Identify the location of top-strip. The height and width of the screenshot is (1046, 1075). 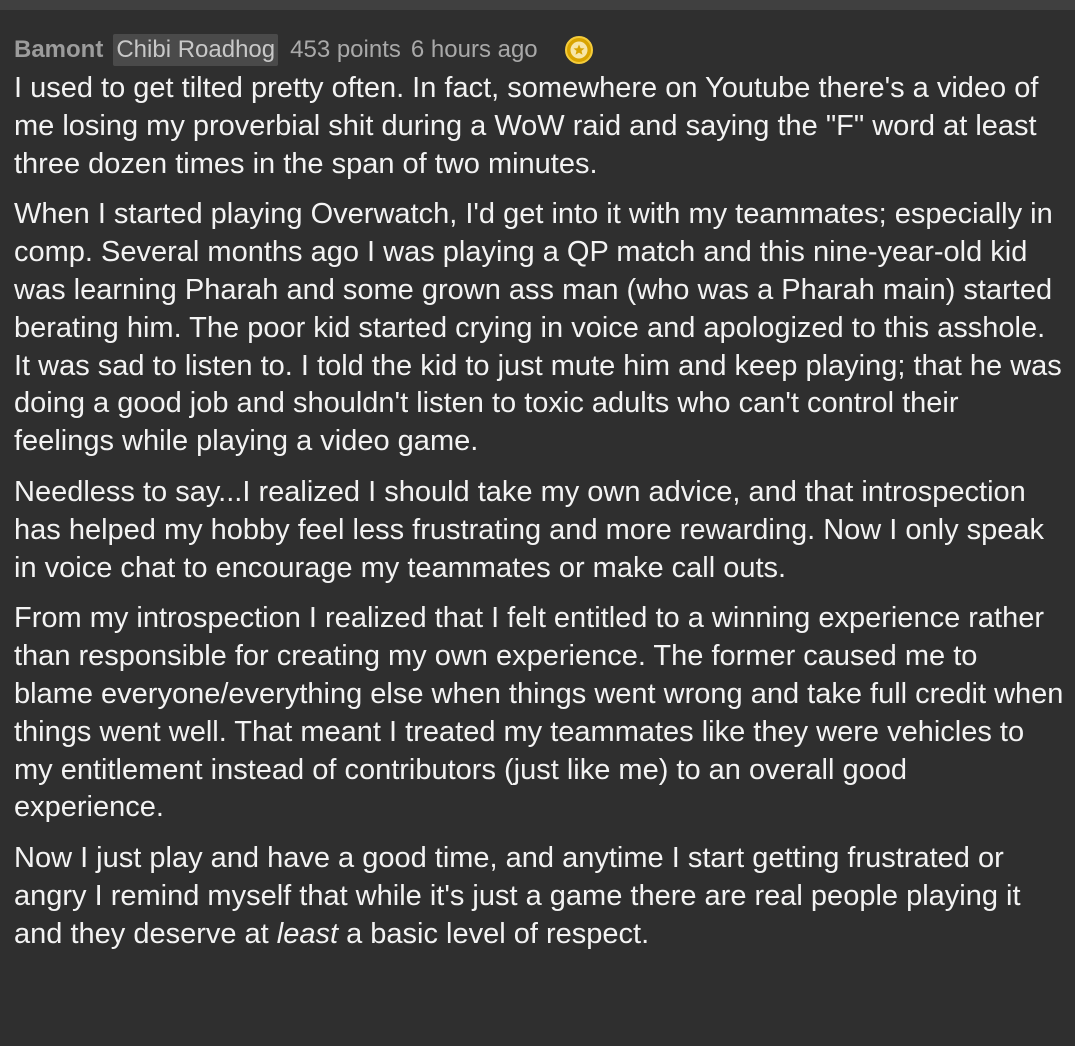
(537, 5).